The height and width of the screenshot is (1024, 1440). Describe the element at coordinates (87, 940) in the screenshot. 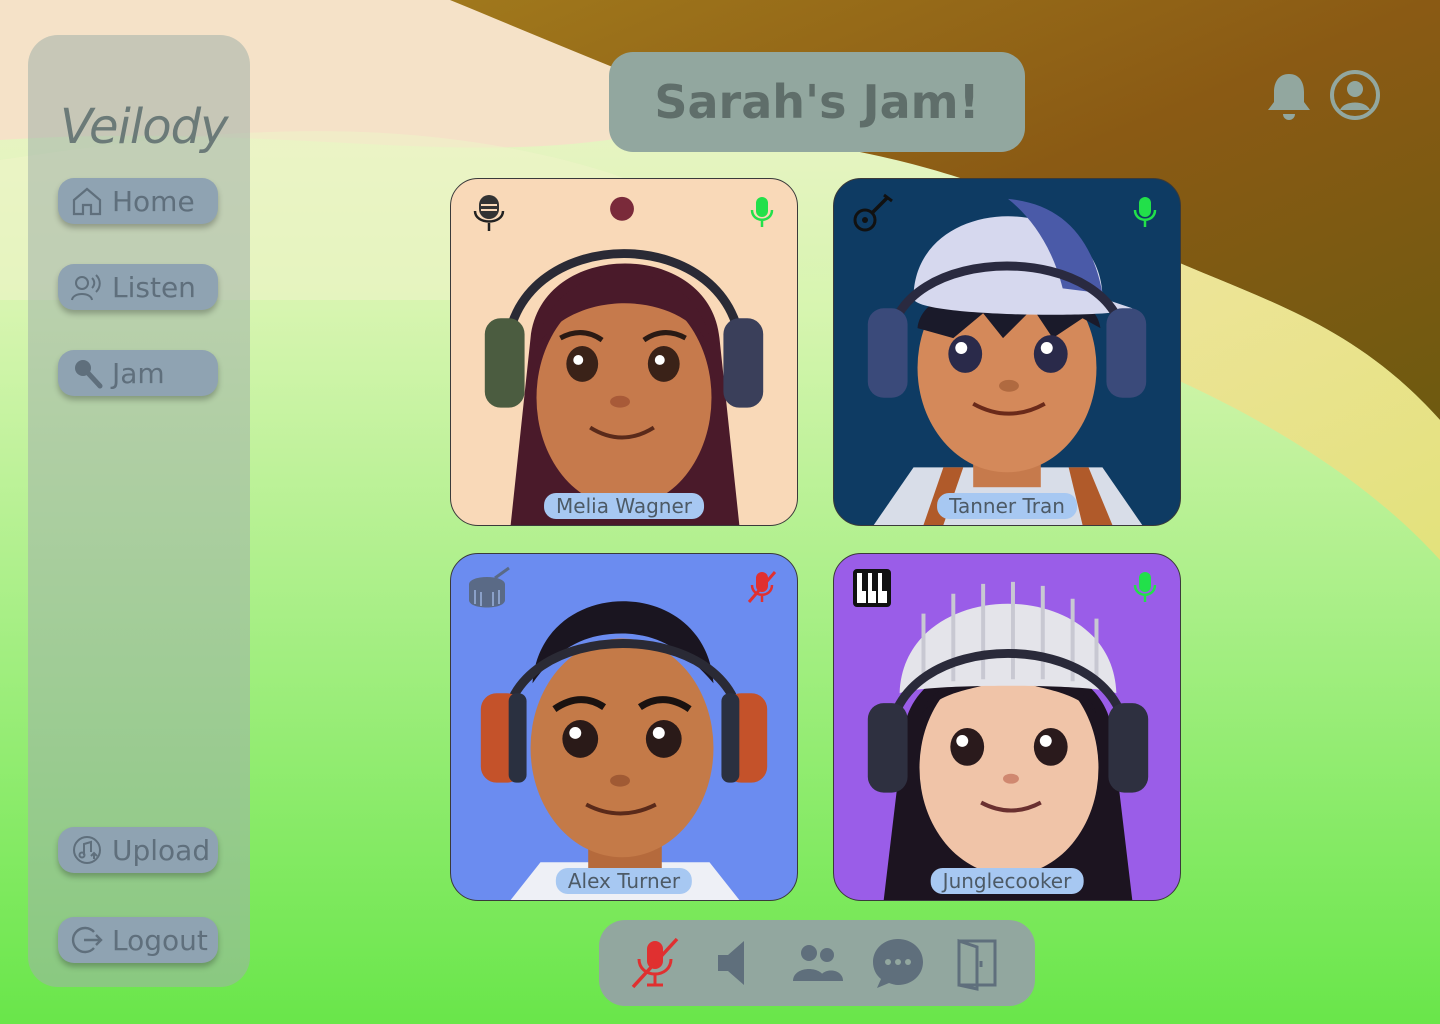

I see `logout-icon` at that location.